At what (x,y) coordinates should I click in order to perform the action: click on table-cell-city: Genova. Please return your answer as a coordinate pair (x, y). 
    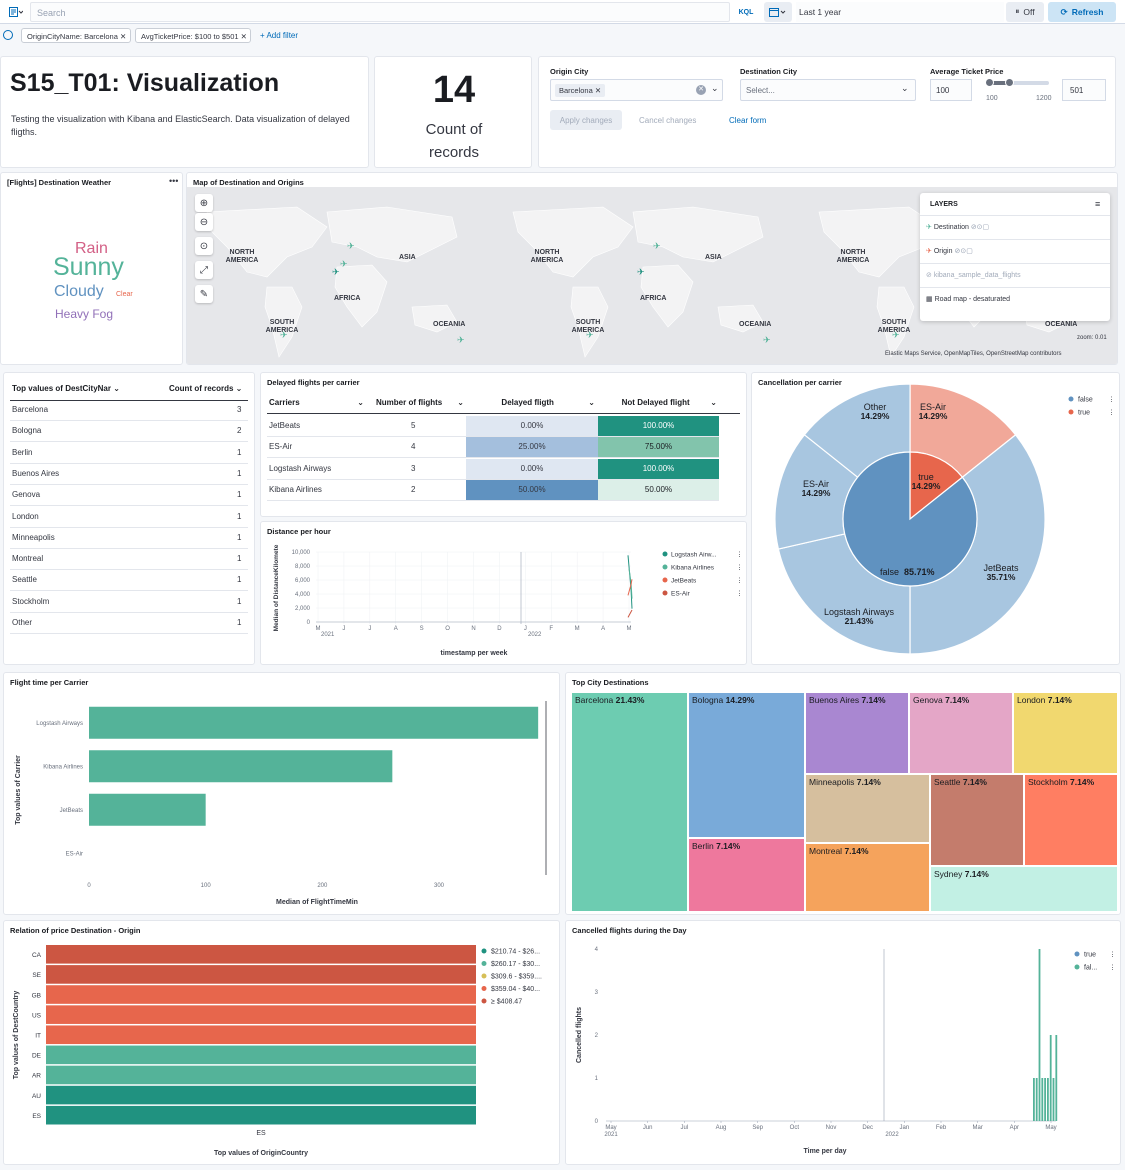
    Looking at the image, I should click on (26, 495).